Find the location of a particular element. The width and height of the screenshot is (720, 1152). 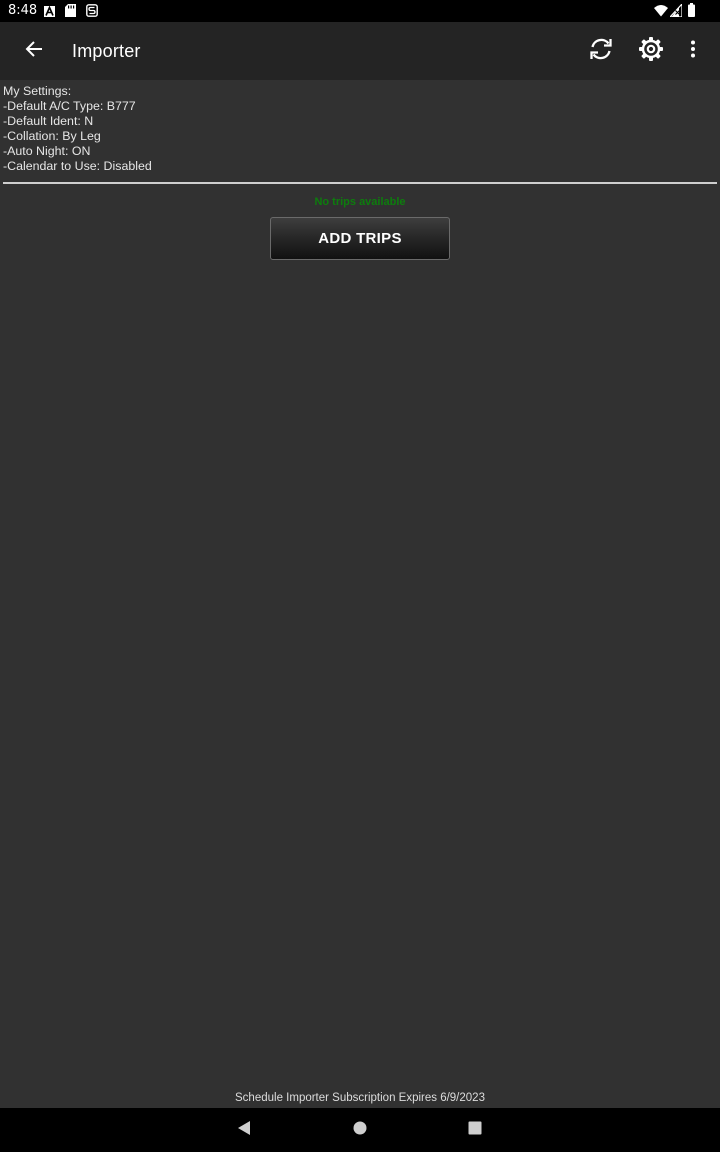

status-bar: 8:48 is located at coordinates (360, 11).